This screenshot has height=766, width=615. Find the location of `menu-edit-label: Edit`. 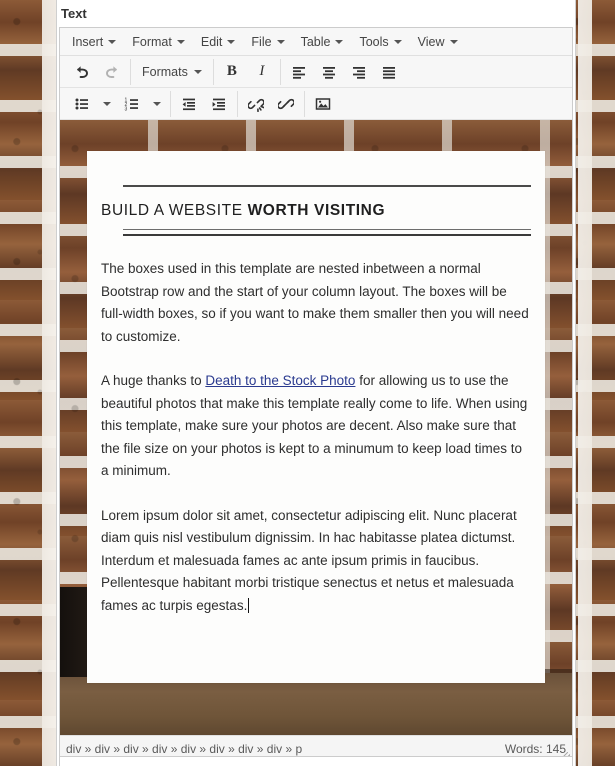

menu-edit-label: Edit is located at coordinates (211, 41).